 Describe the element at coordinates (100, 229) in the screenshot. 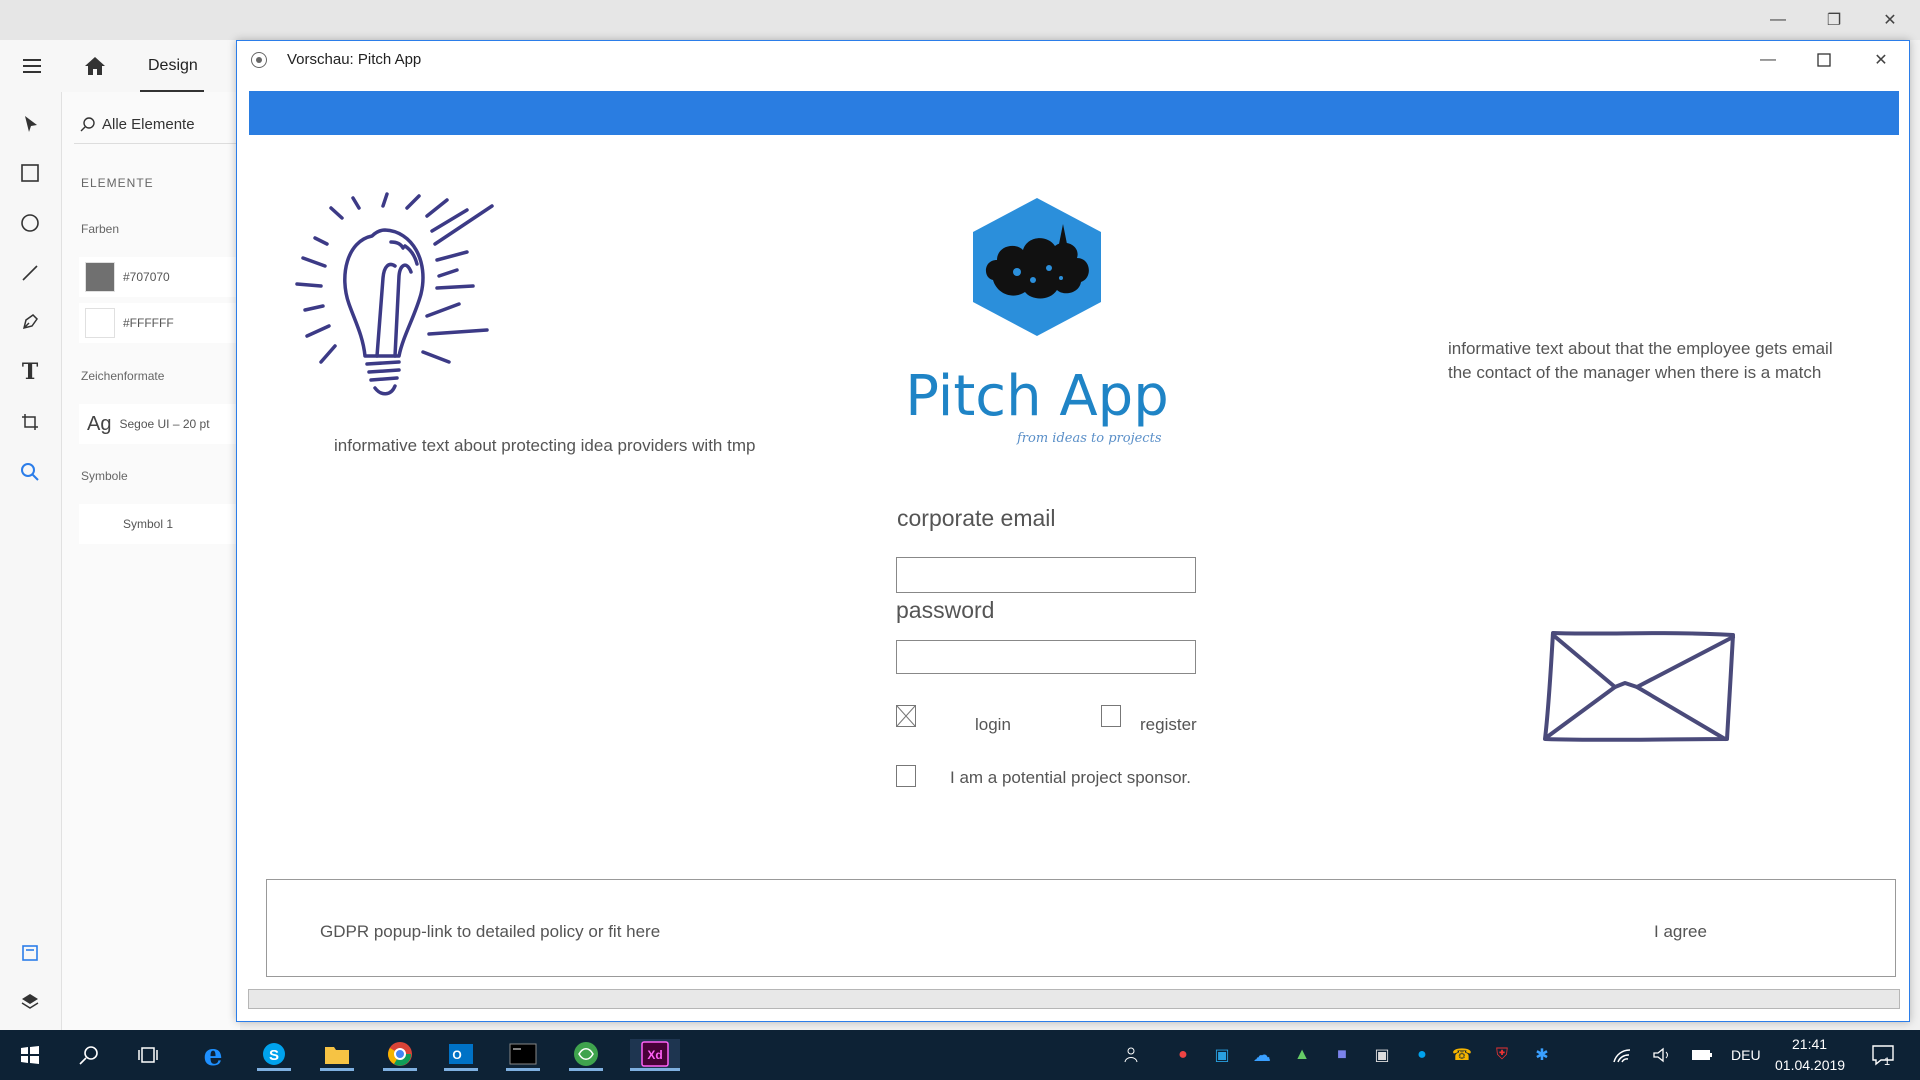

I see `colors-heading: Farben` at that location.